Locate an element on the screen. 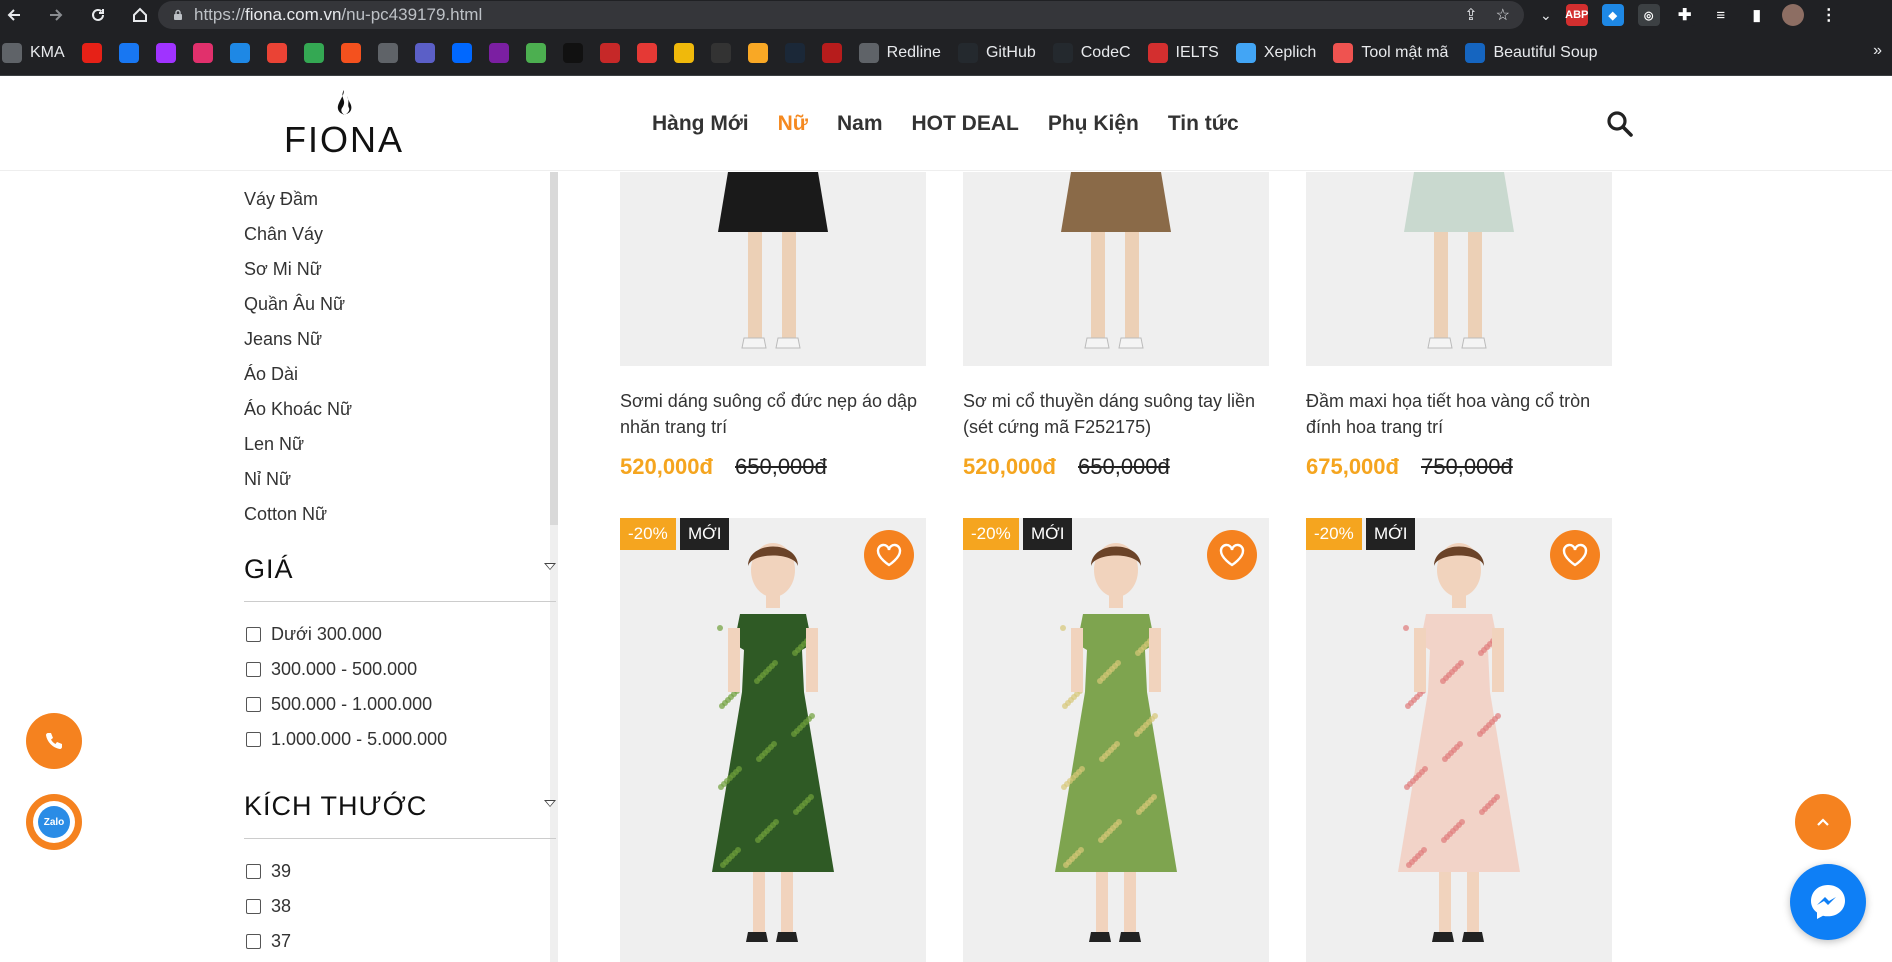 This screenshot has width=1892, height=962. category-link: Sơ Mi Nữ is located at coordinates (298, 269).